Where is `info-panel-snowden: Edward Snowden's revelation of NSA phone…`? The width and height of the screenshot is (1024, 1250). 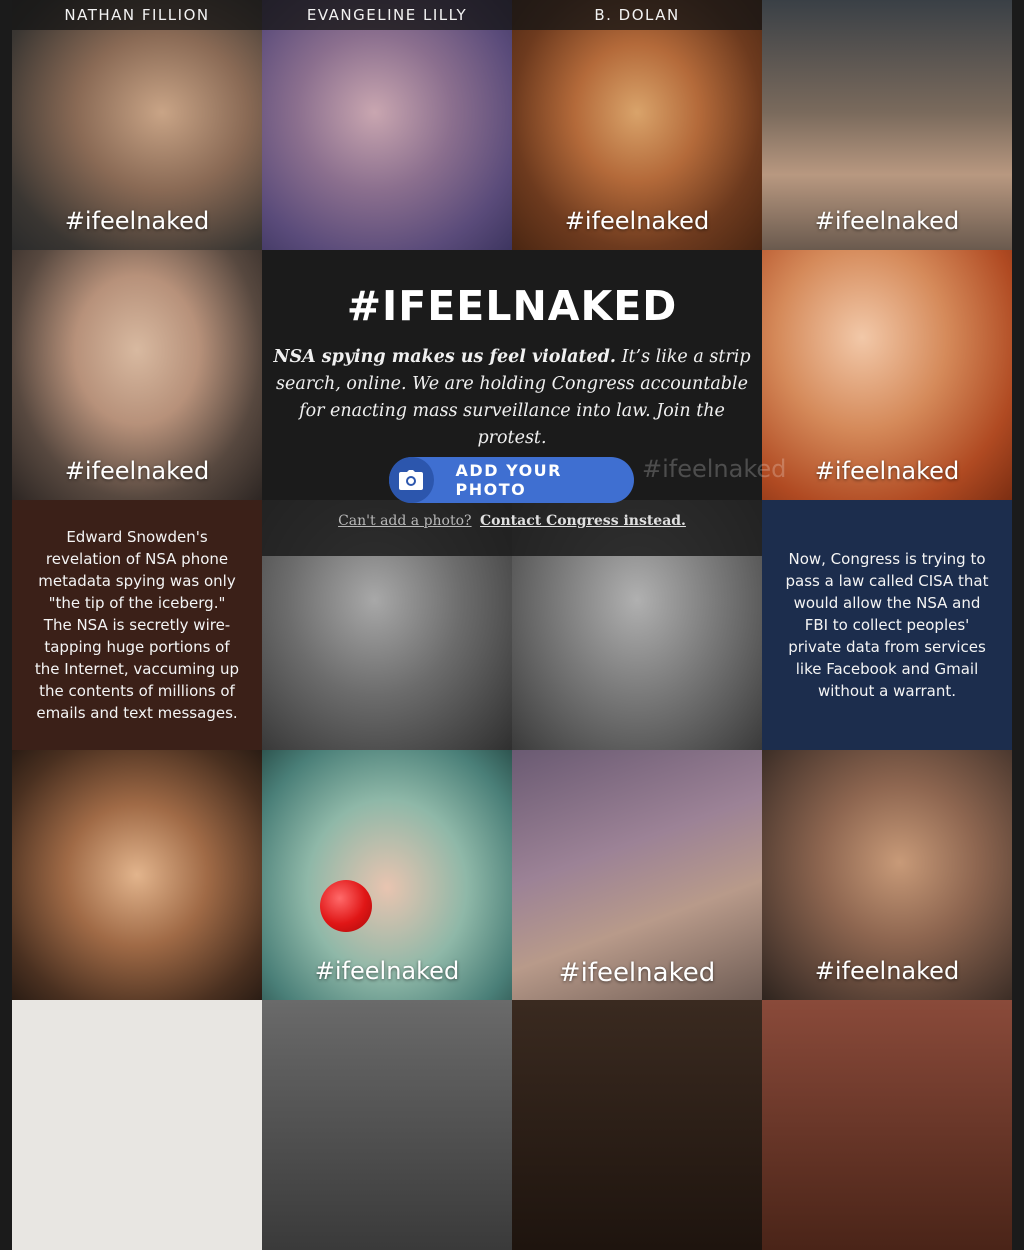 info-panel-snowden: Edward Snowden's revelation of NSA phone… is located at coordinates (137, 625).